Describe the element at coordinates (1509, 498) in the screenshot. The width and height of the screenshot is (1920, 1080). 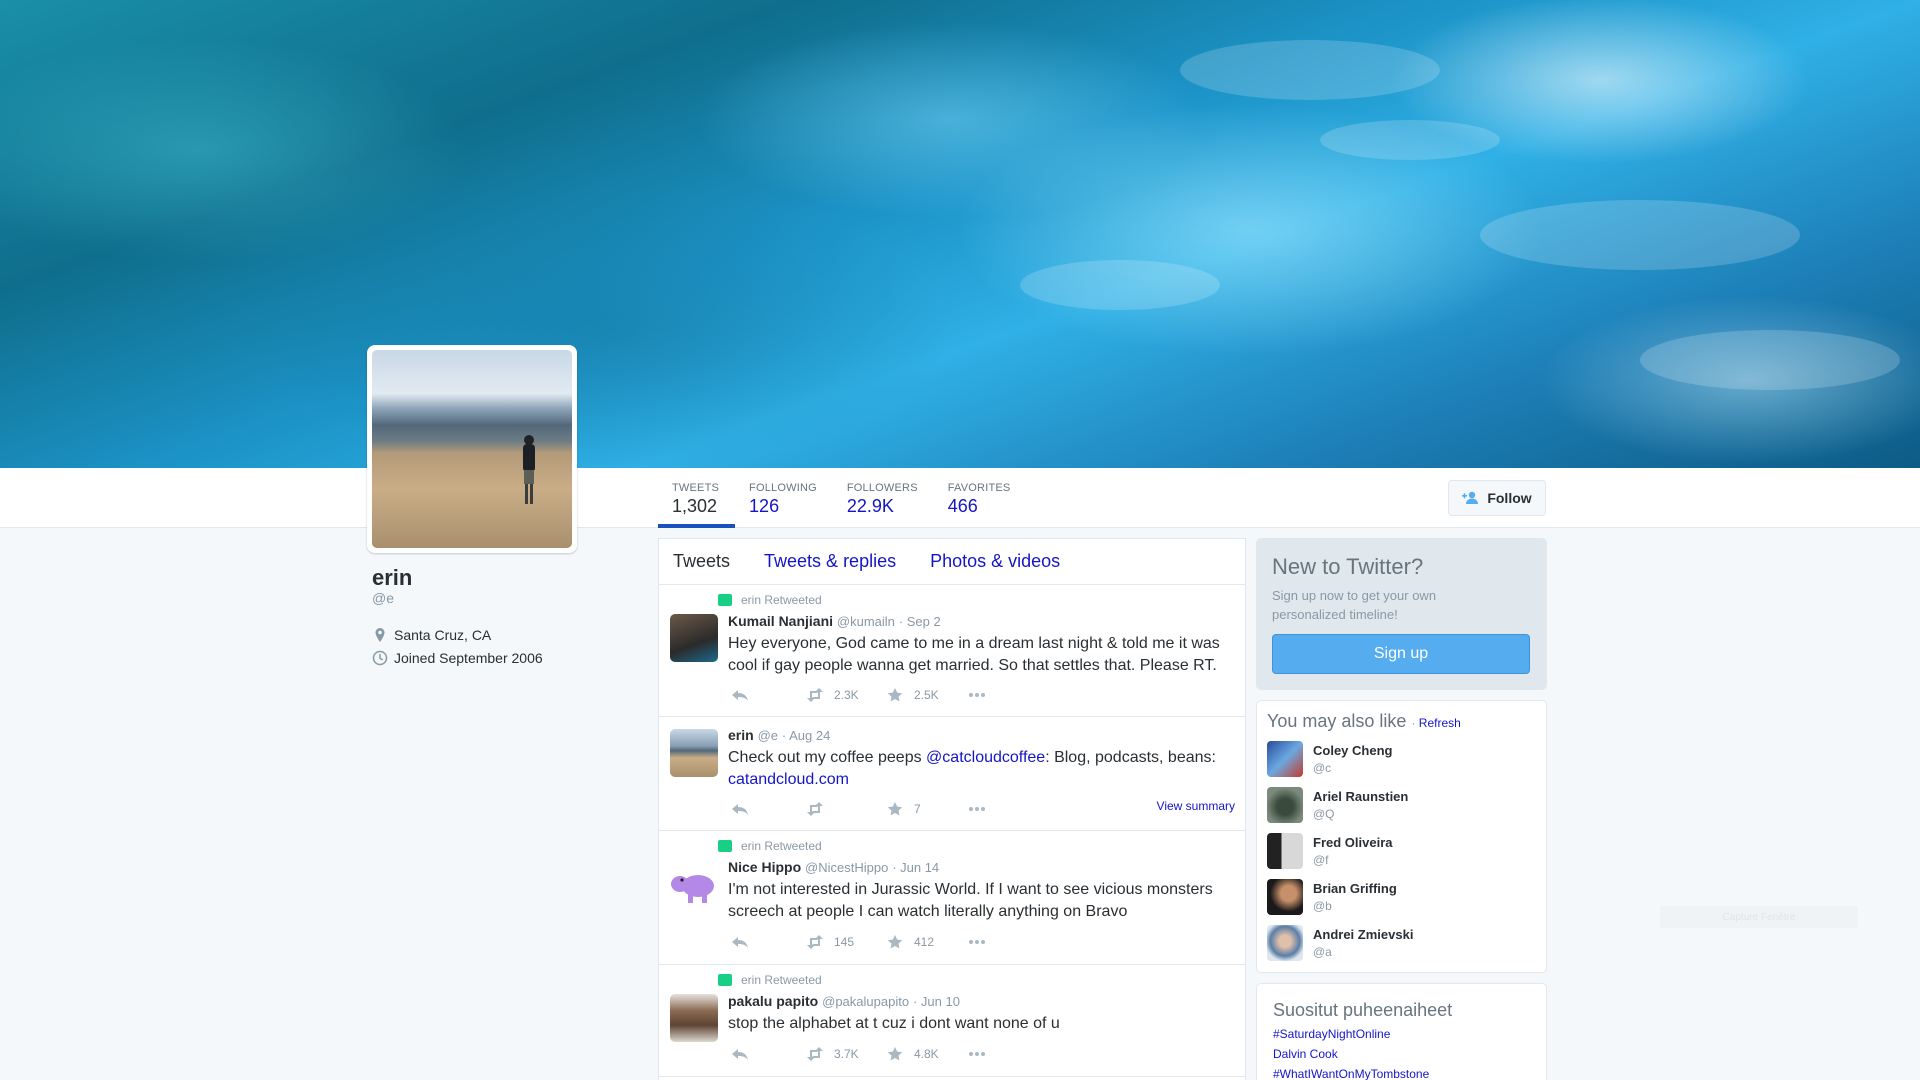
I see `follow-label: Follow` at that location.